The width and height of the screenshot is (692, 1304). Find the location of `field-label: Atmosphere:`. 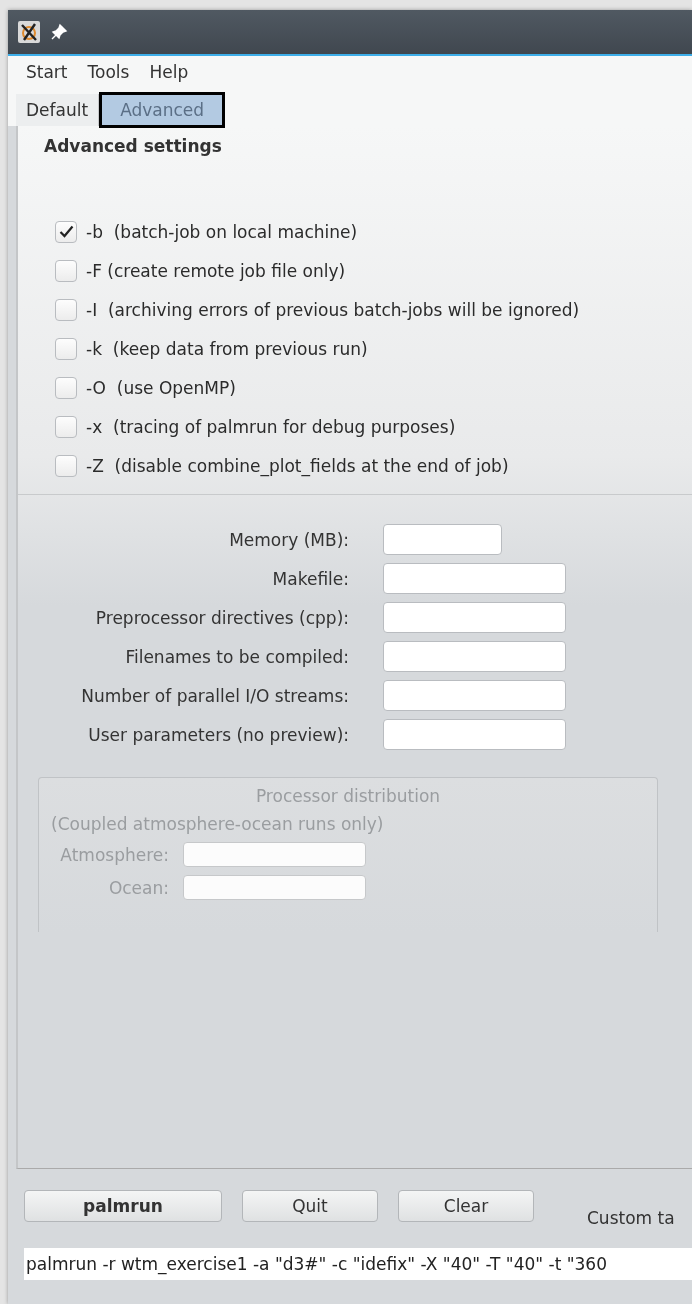

field-label: Atmosphere: is located at coordinates (114, 854).